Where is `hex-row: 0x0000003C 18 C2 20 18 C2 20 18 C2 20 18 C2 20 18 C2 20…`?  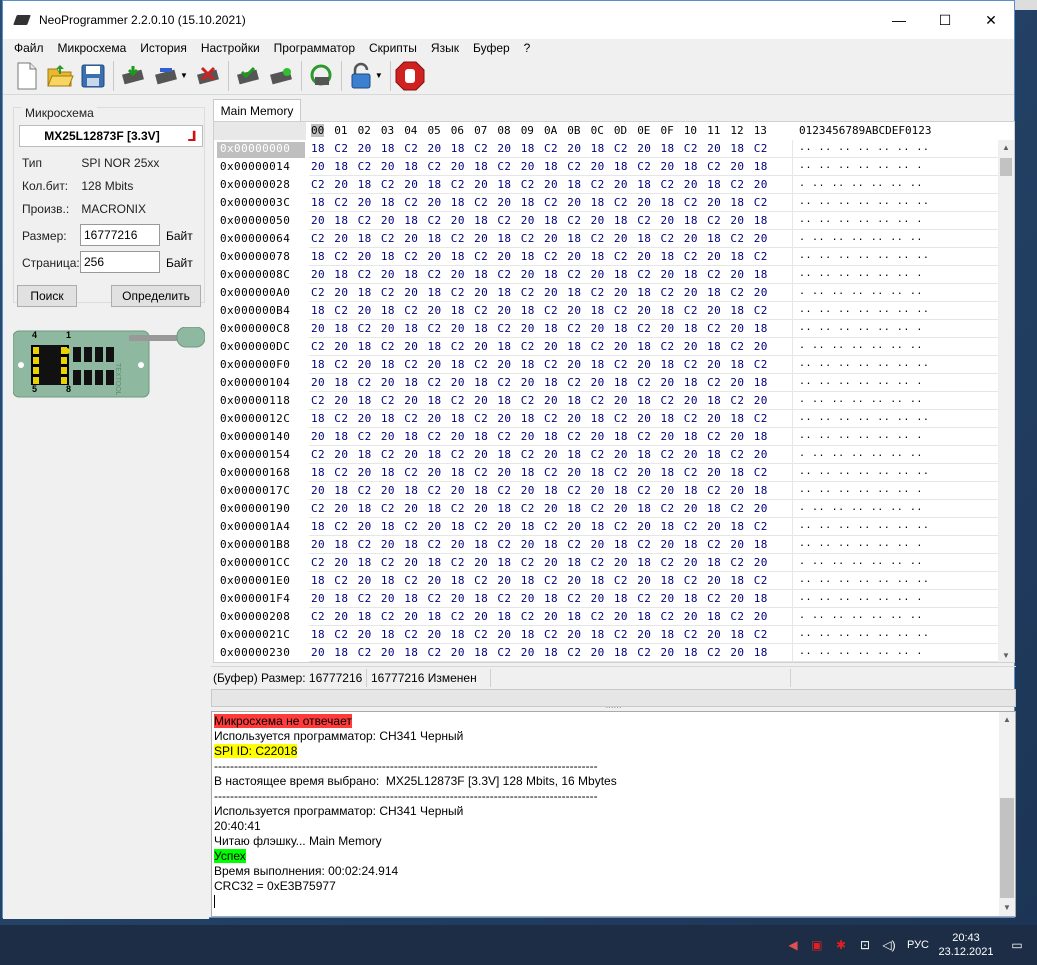
hex-row: 0x0000003C 18 C2 20 18 C2 20 18 C2 20 18 C2 20 18 C2 20… is located at coordinates (607, 203).